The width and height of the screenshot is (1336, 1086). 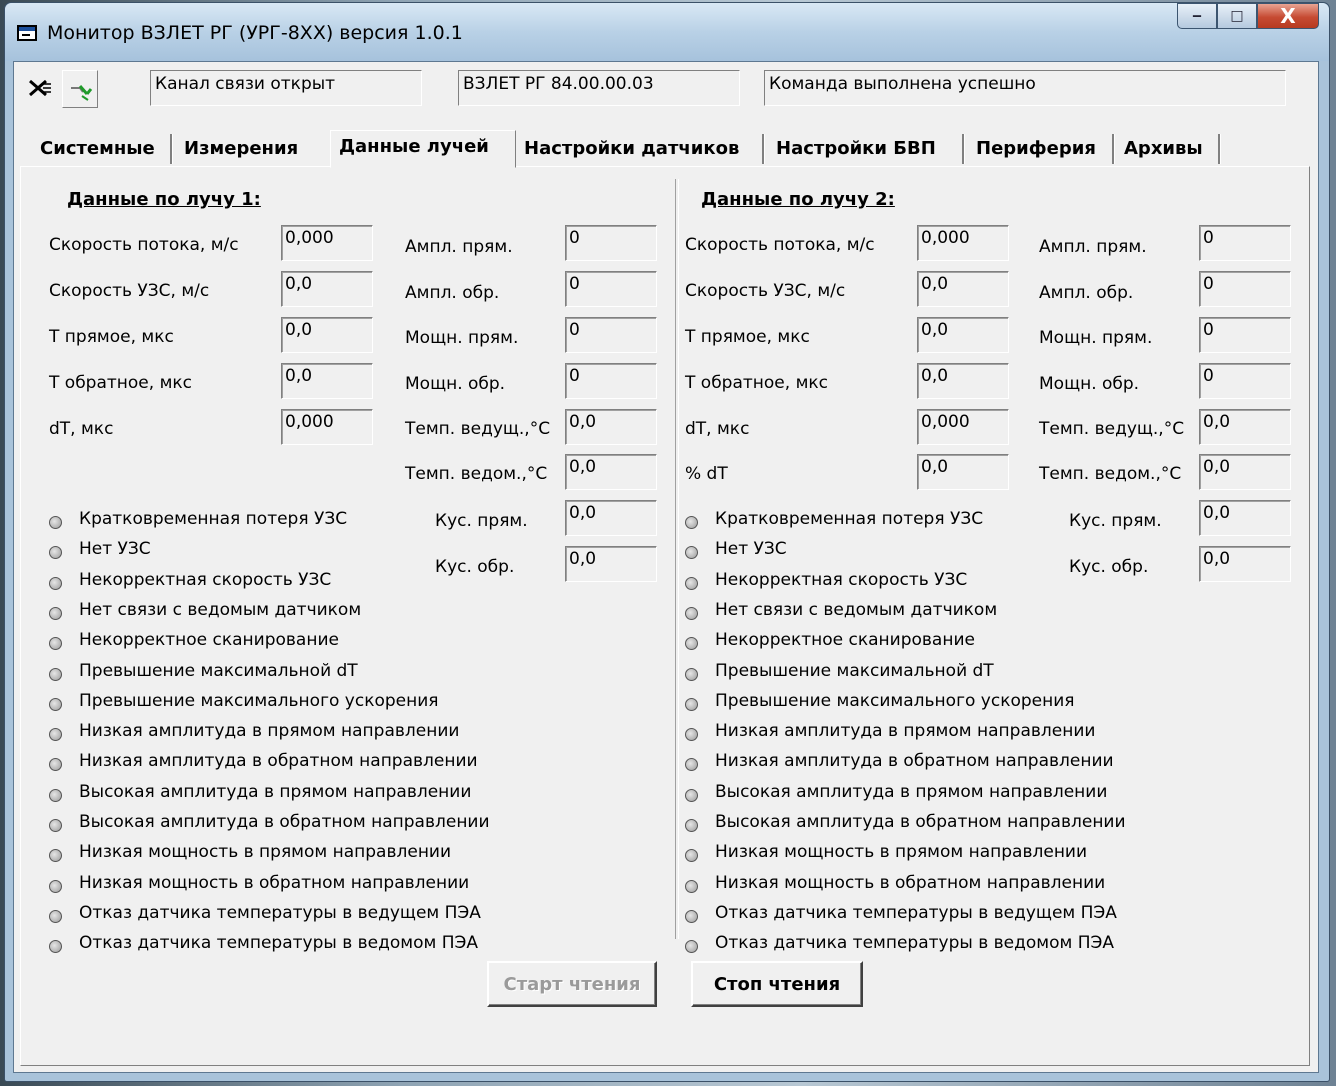 I want to click on beam1-flow-label: Скорость потока, м/с, so click(x=144, y=245).